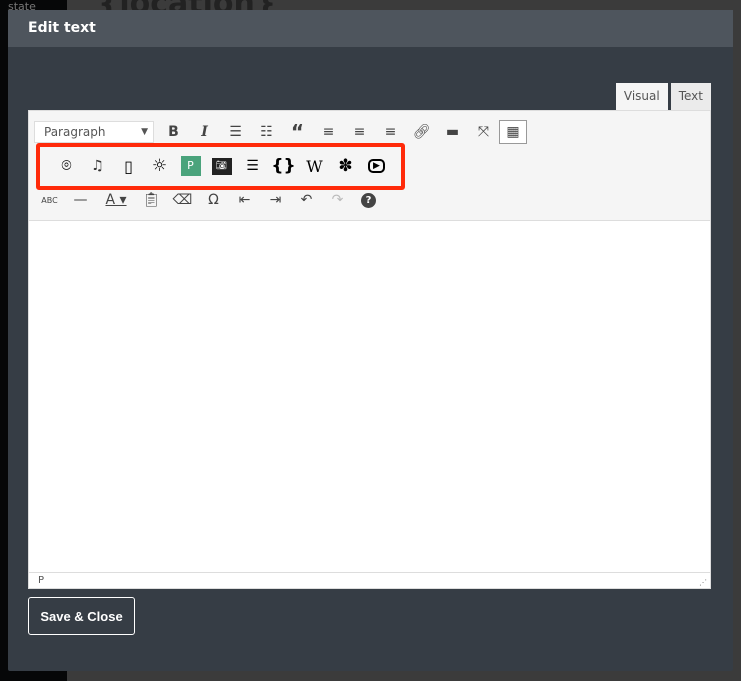  What do you see at coordinates (41, 580) in the screenshot?
I see `element-path: P` at bounding box center [41, 580].